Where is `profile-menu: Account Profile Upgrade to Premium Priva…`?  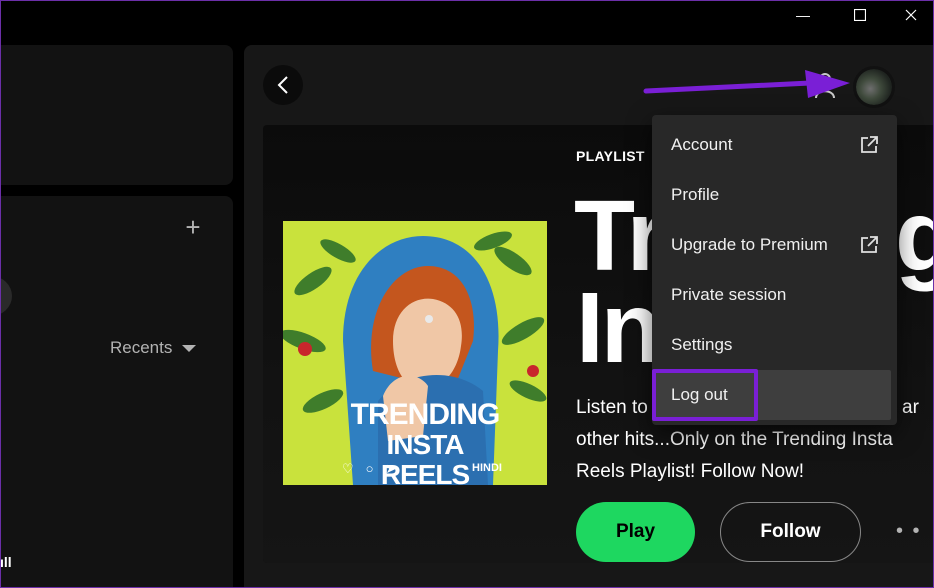 profile-menu: Account Profile Upgrade to Premium Priva… is located at coordinates (774, 270).